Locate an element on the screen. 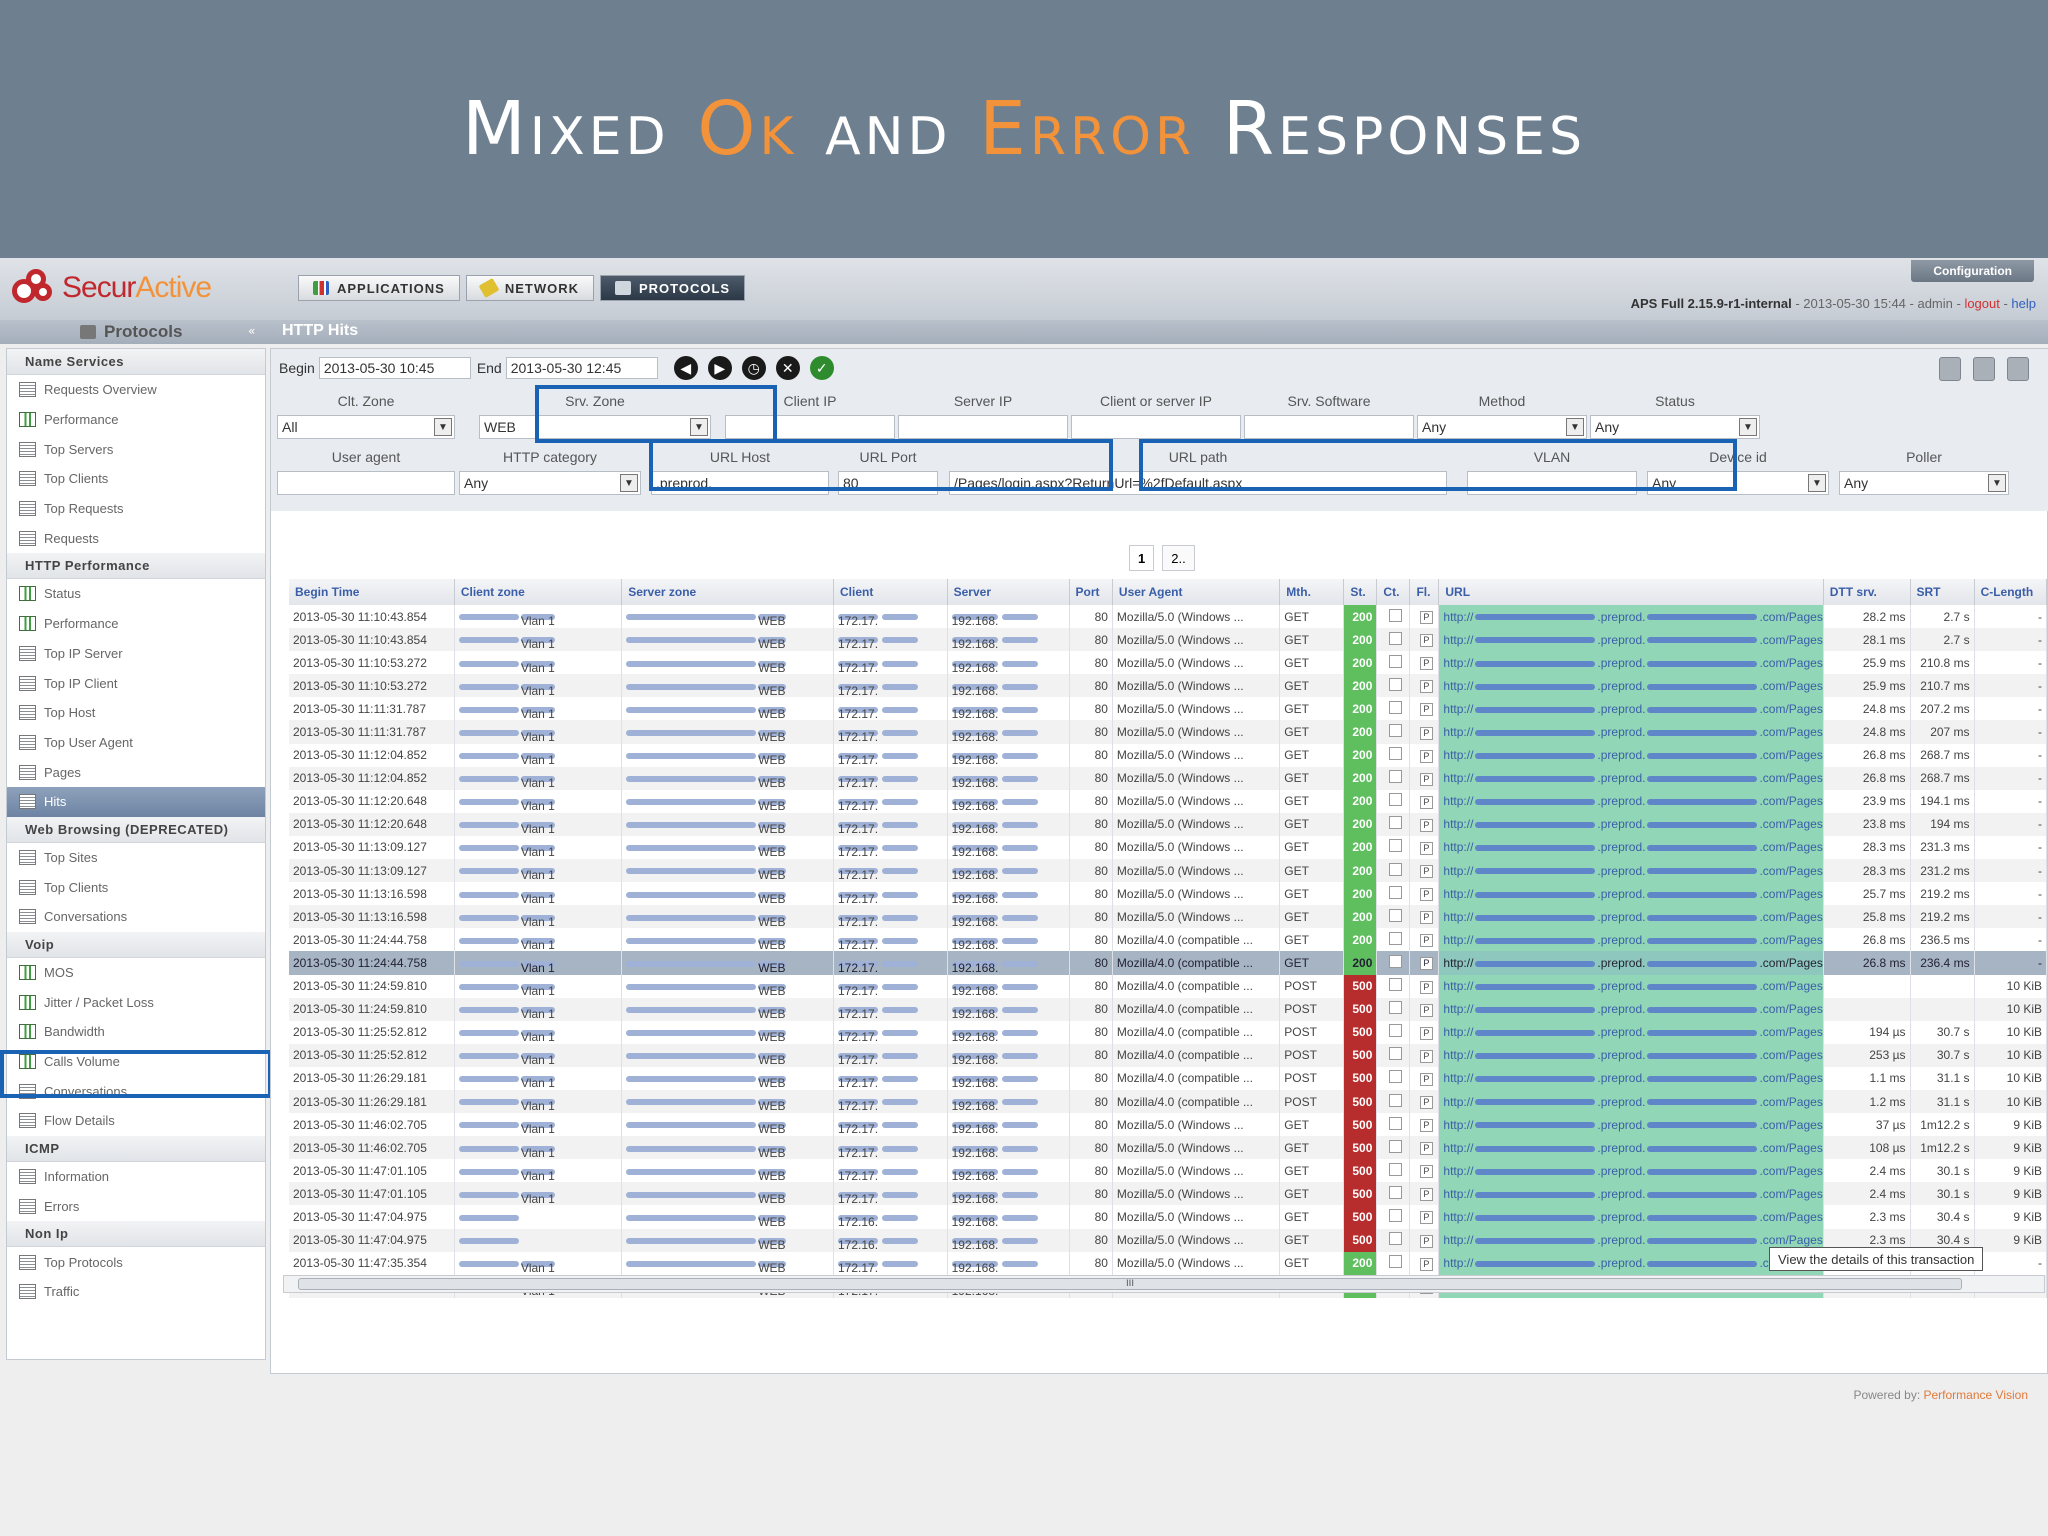  sidebar-item-requests-overview: Requests Overview is located at coordinates (136, 390).